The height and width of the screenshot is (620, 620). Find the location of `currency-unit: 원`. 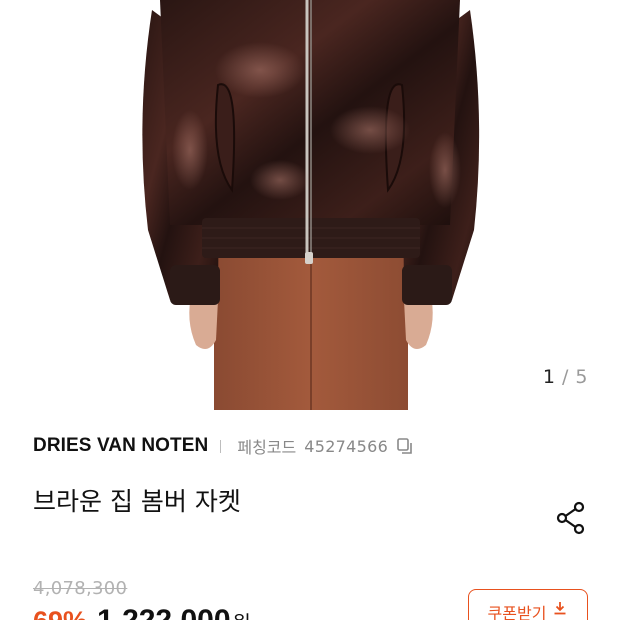

currency-unit: 원 is located at coordinates (242, 613).